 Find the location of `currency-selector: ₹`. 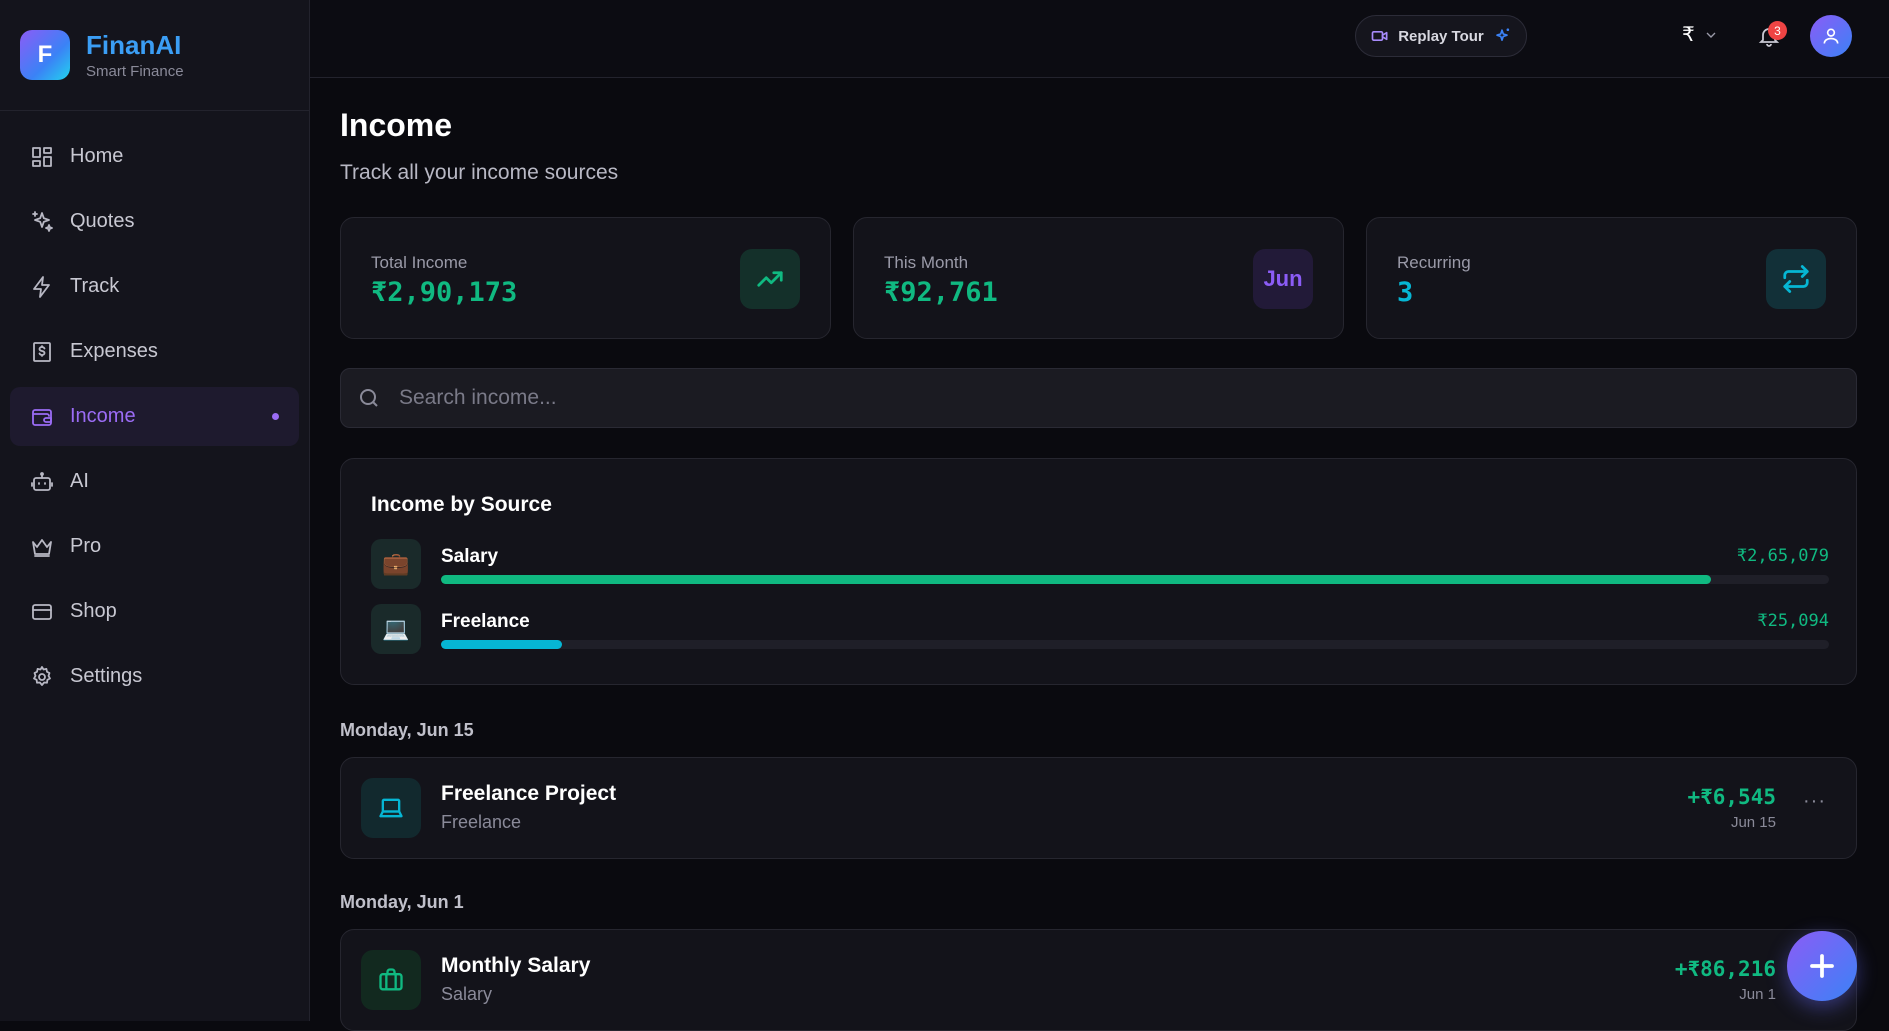

currency-selector: ₹ is located at coordinates (1700, 34).